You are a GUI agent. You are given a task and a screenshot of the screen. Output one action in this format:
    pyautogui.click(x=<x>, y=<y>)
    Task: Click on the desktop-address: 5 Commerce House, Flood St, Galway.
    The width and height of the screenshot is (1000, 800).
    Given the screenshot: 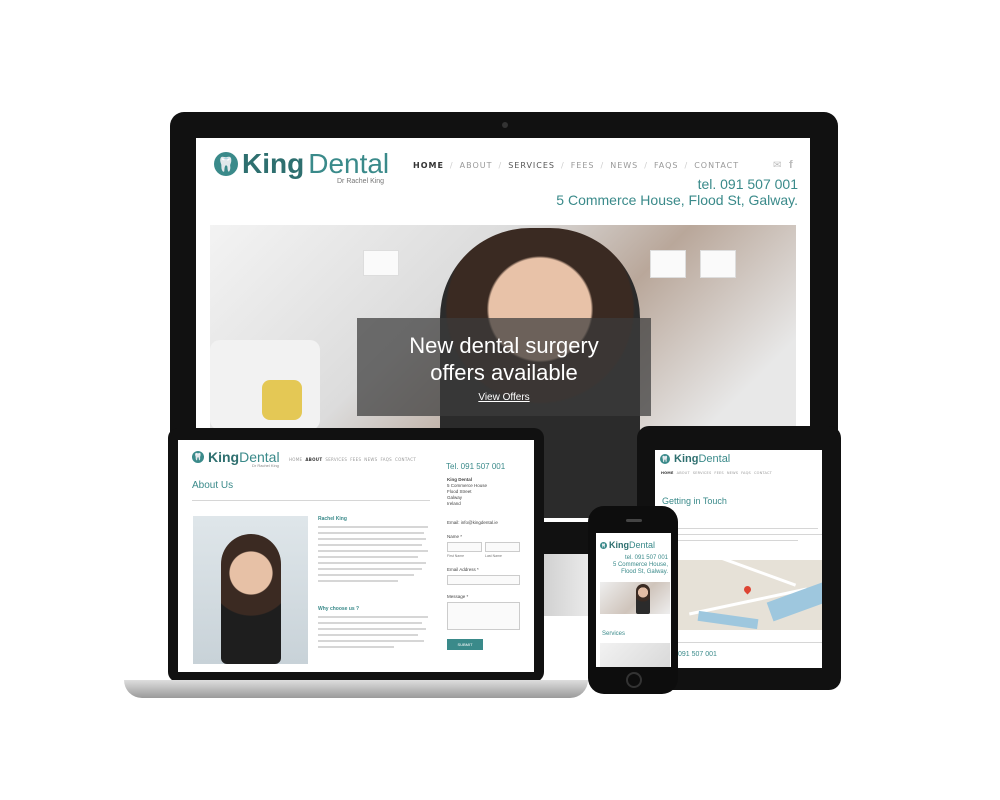 What is the action you would take?
    pyautogui.click(x=677, y=200)
    